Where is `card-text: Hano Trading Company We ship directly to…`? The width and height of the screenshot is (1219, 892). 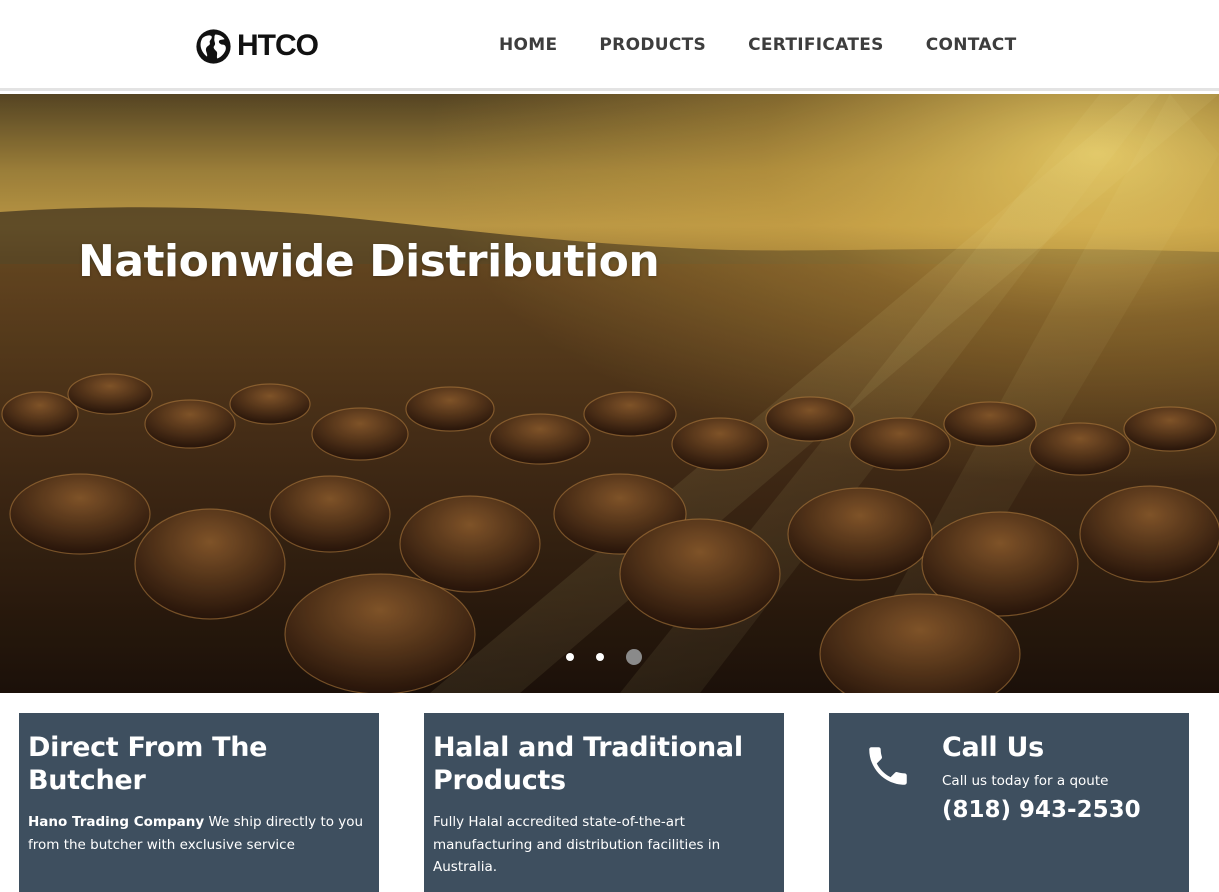 card-text: Hano Trading Company We ship directly to… is located at coordinates (198, 833).